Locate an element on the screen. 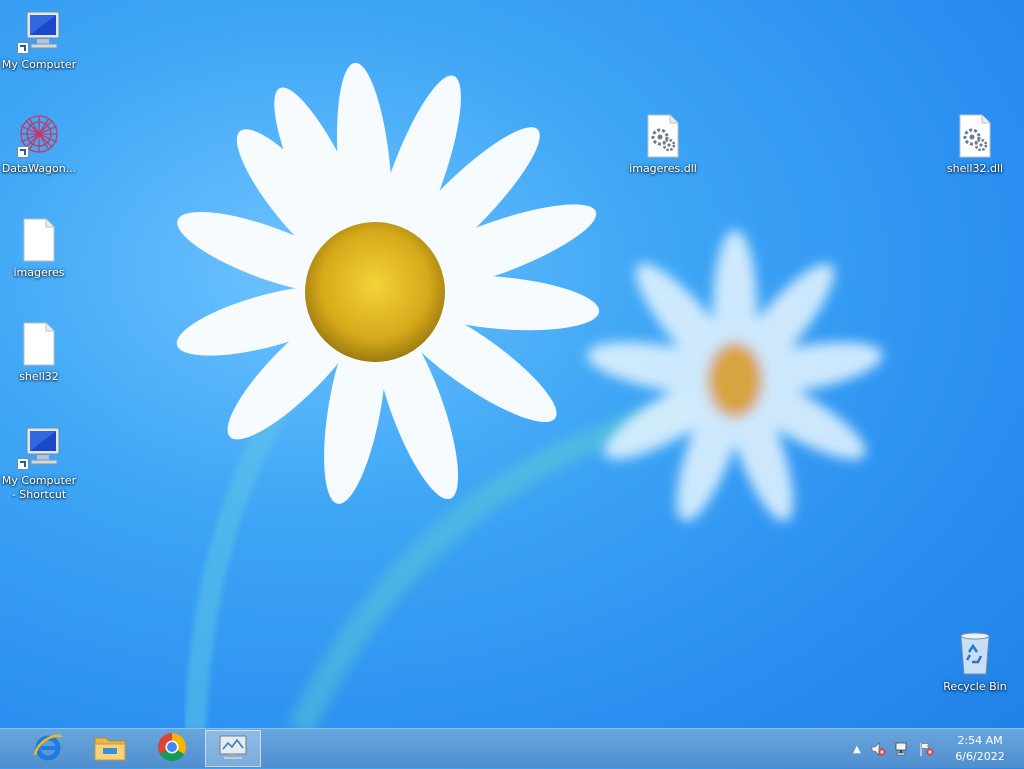  desktop-icon-imageres: imageres is located at coordinates (39, 248).